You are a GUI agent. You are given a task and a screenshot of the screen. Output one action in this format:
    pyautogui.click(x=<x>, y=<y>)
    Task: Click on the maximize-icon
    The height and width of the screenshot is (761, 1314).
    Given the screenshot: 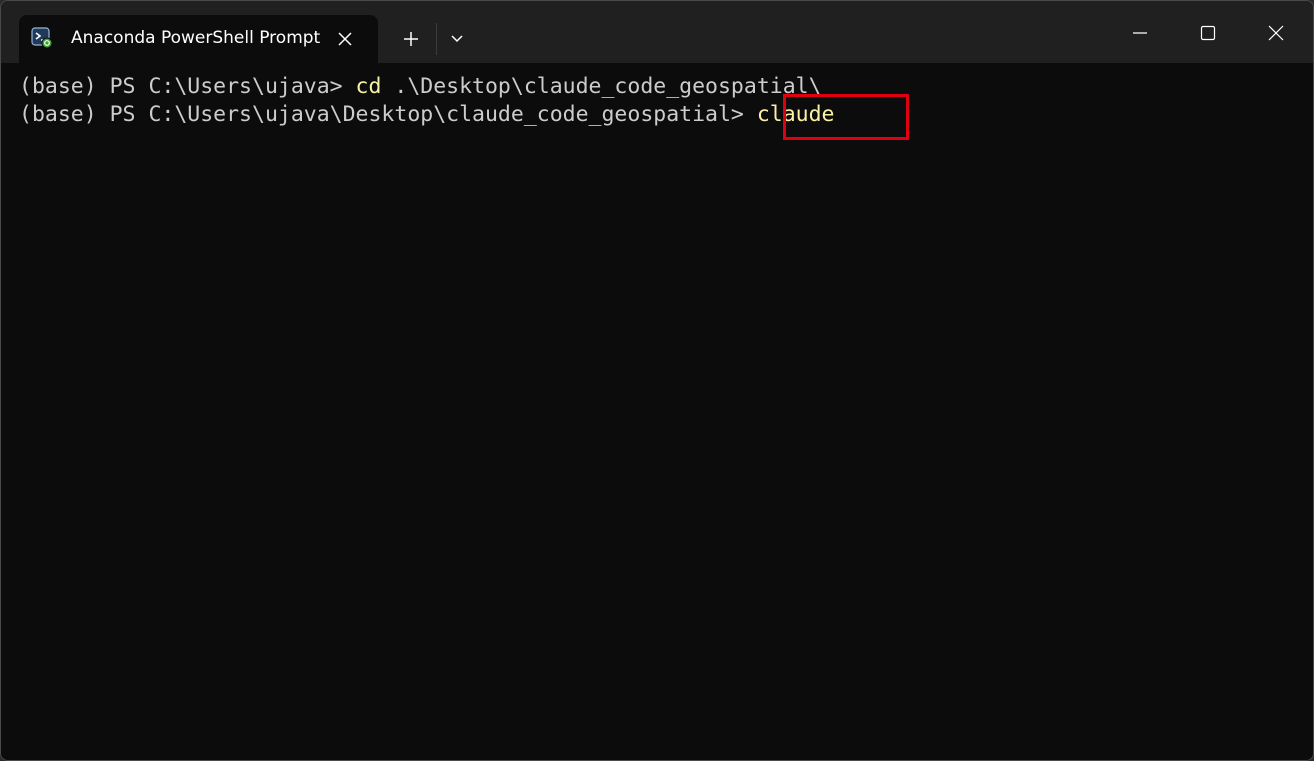 What is the action you would take?
    pyautogui.click(x=1208, y=33)
    